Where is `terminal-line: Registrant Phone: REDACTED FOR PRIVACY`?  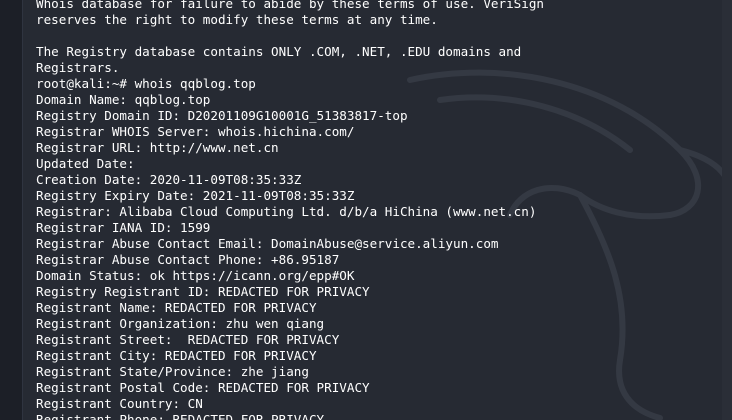 terminal-line: Registrant Phone: REDACTED FOR PRIVACY is located at coordinates (180, 416).